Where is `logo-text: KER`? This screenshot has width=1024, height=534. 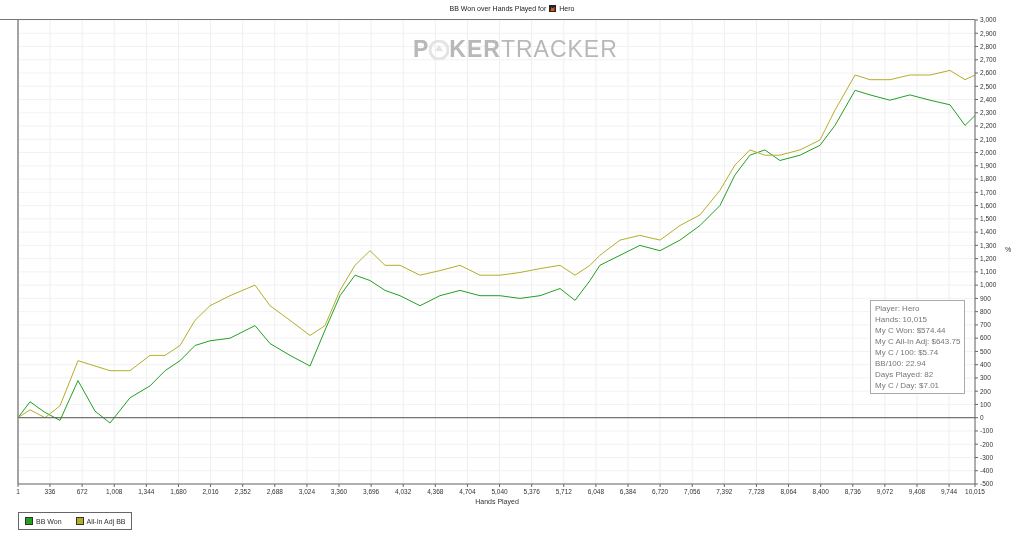 logo-text: KER is located at coordinates (475, 49).